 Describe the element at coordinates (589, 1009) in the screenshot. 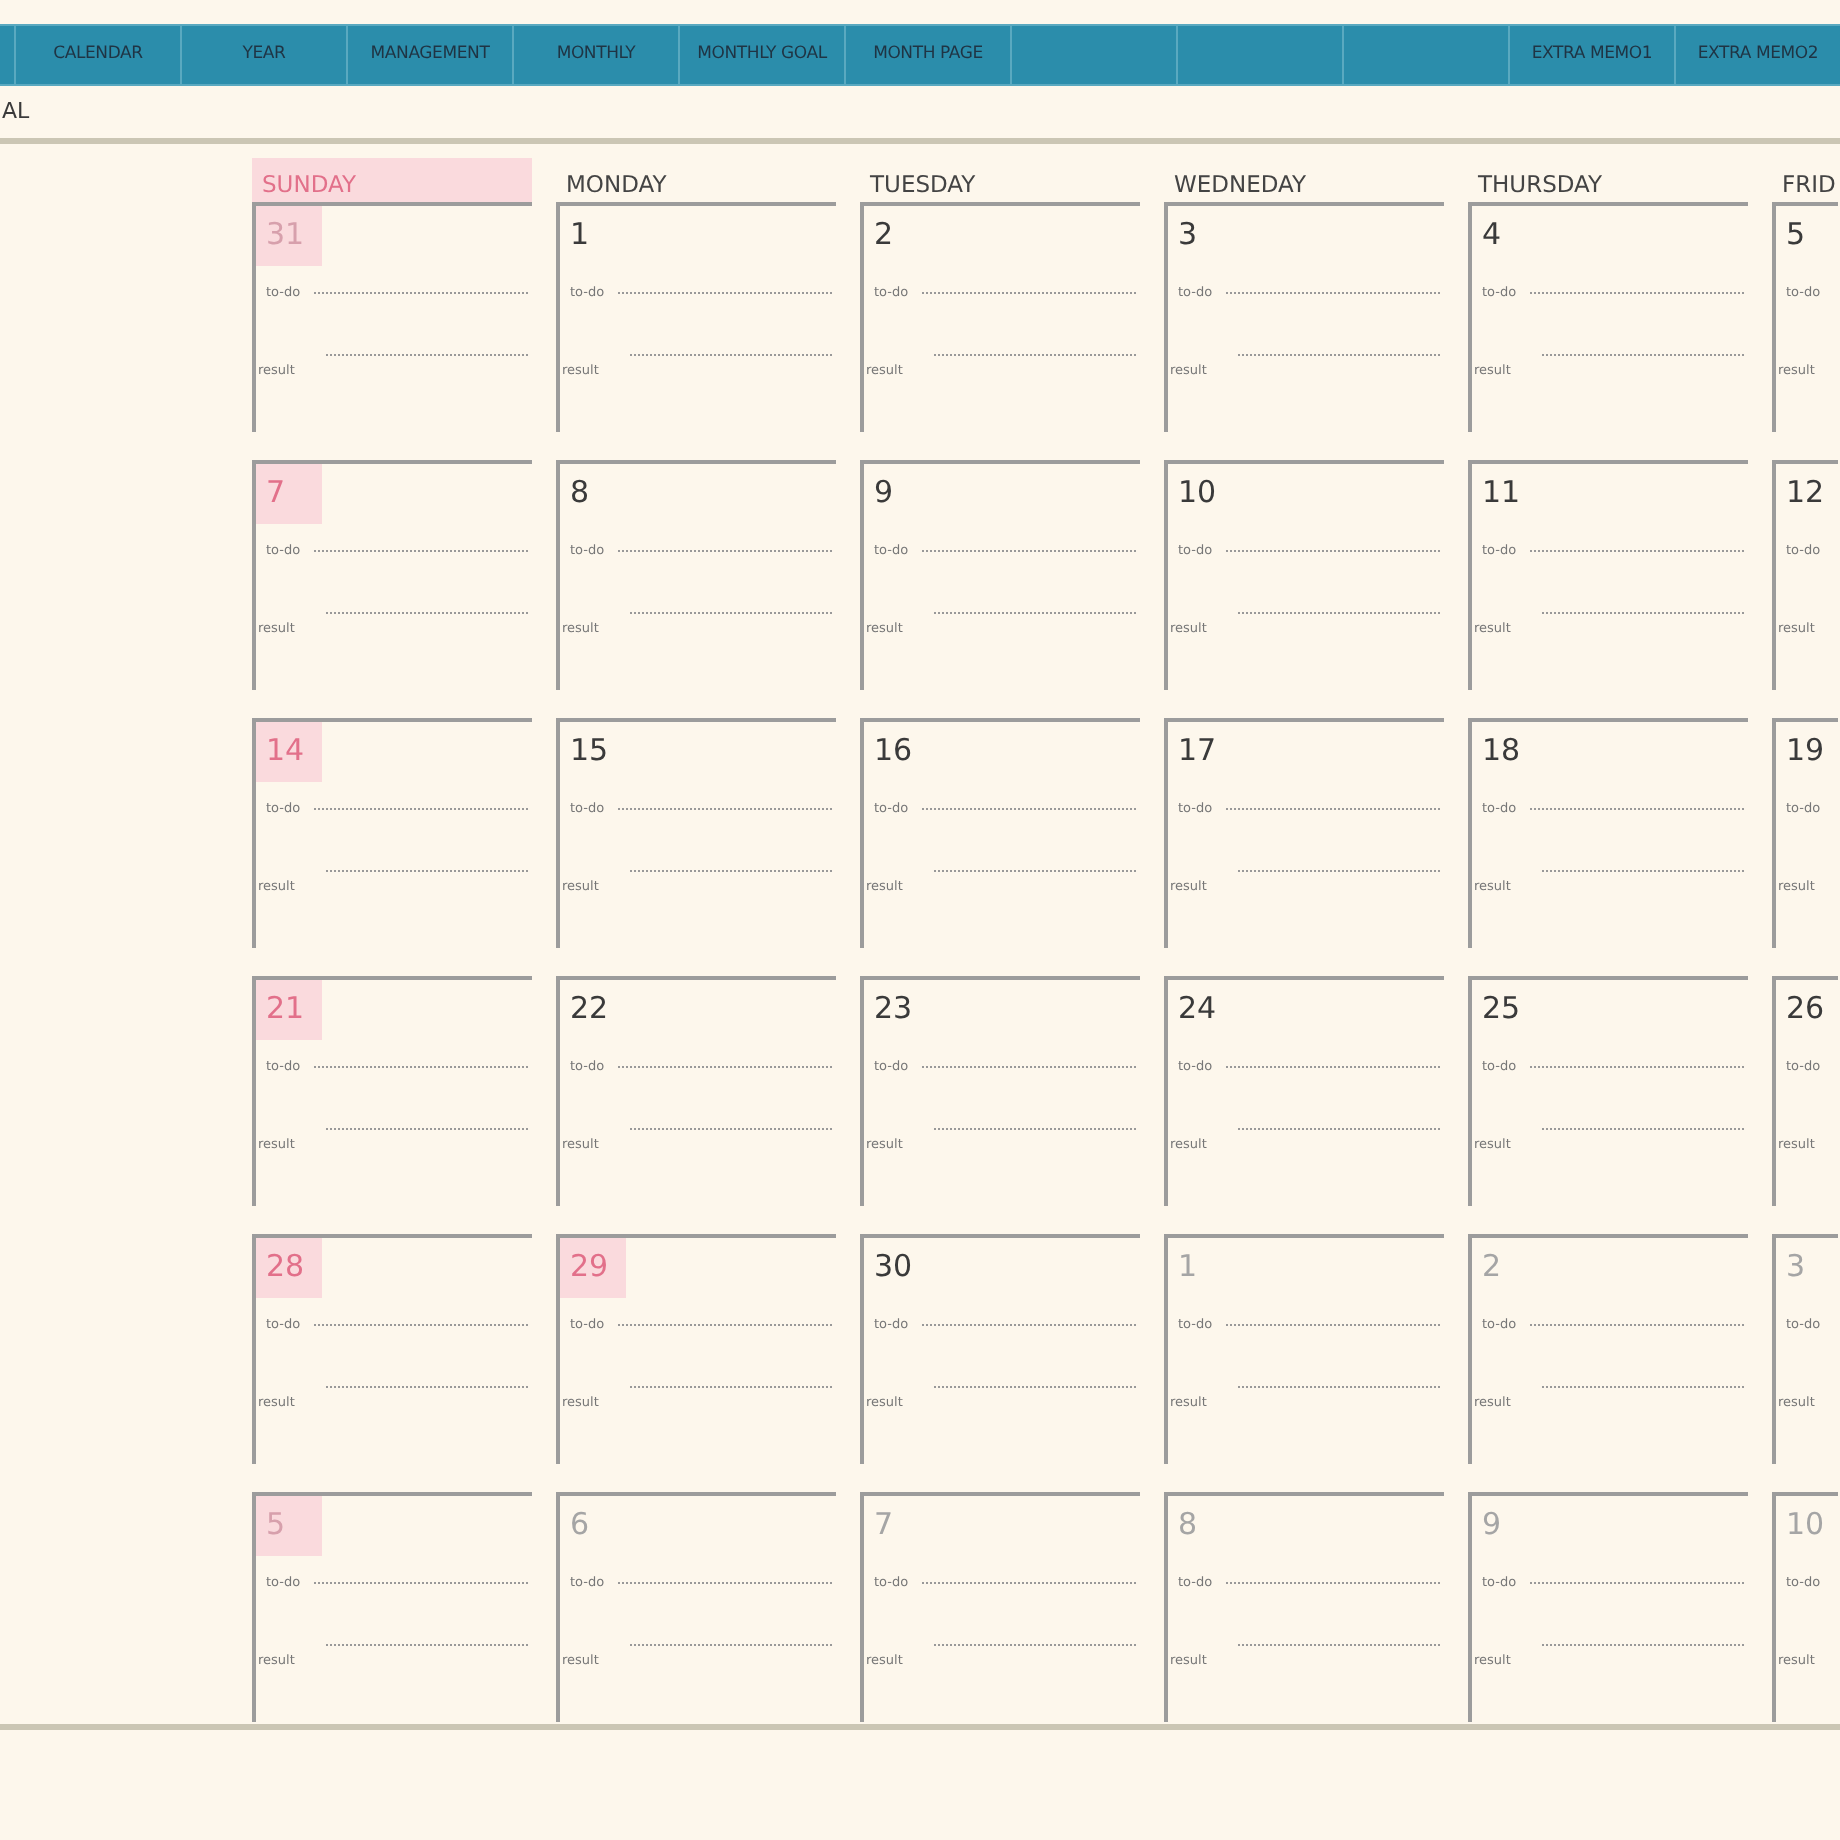

I see `day-number: 22` at that location.